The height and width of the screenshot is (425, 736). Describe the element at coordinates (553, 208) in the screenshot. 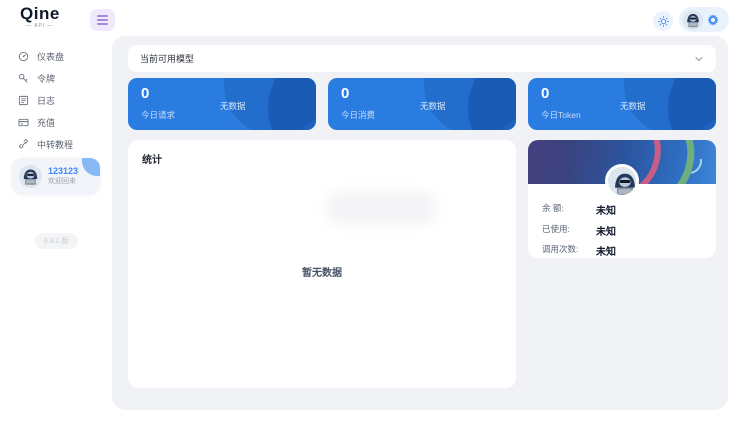

I see `account-row-label: 余 额:` at that location.